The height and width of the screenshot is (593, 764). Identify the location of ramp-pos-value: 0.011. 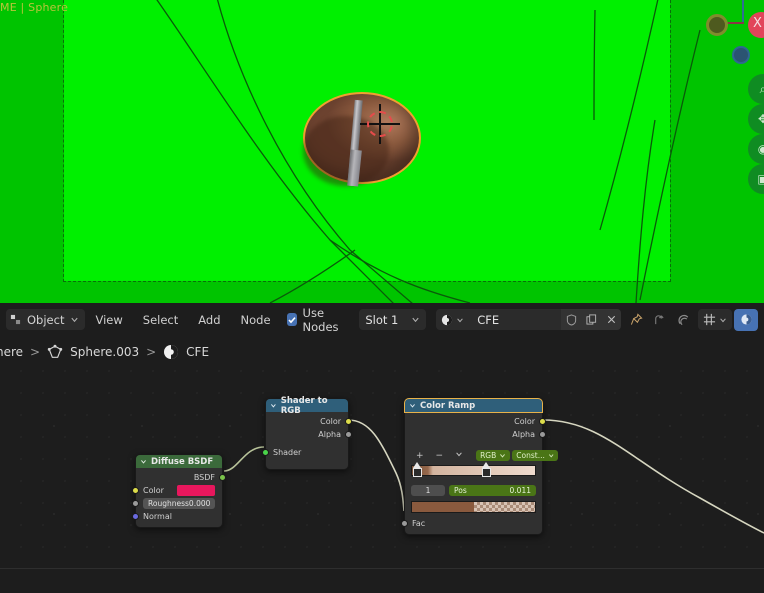
(520, 490).